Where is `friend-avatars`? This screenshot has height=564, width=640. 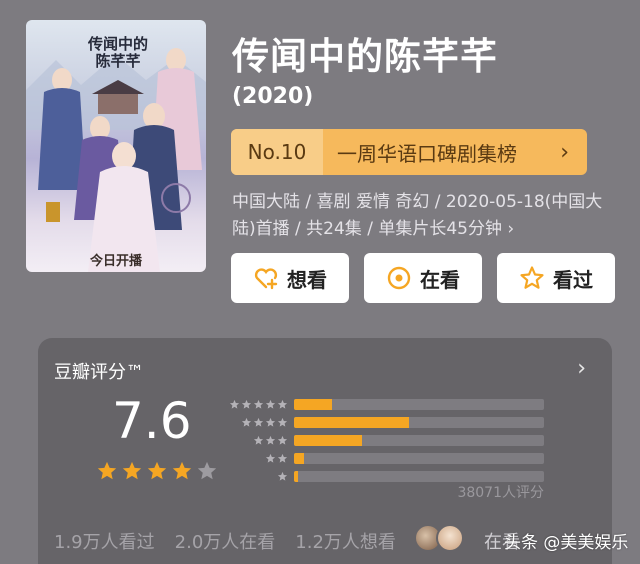
friend-avatars is located at coordinates (439, 538).